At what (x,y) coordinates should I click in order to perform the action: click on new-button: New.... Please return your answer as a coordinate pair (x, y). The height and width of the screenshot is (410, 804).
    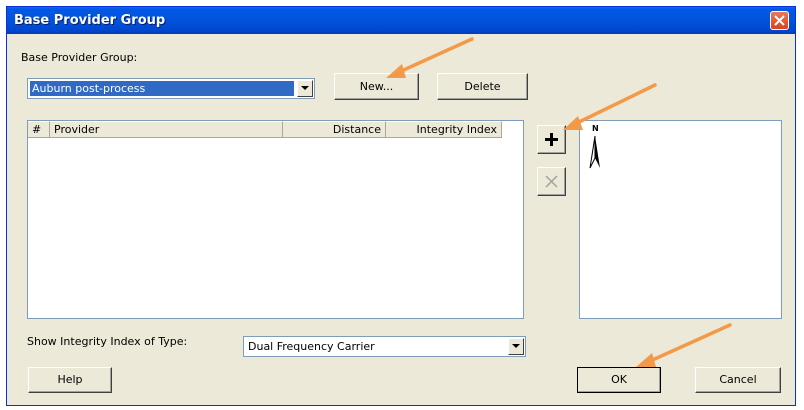
    Looking at the image, I should click on (376, 86).